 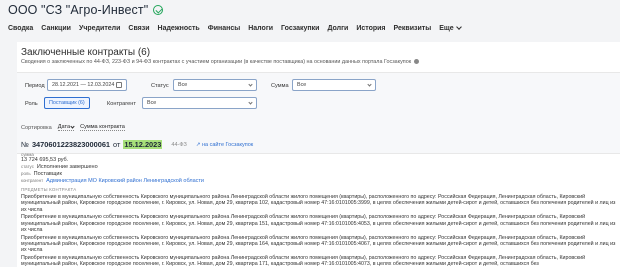 What do you see at coordinates (334, 85) in the screenshot?
I see `sum-select: Все` at bounding box center [334, 85].